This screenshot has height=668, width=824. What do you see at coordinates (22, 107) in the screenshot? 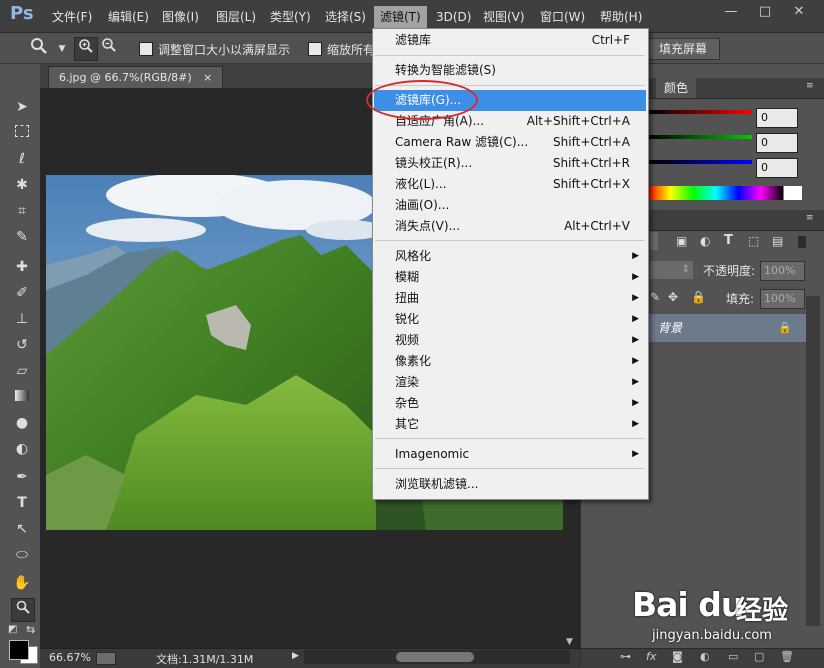
I see `move-tool-icon: ➤` at bounding box center [22, 107].